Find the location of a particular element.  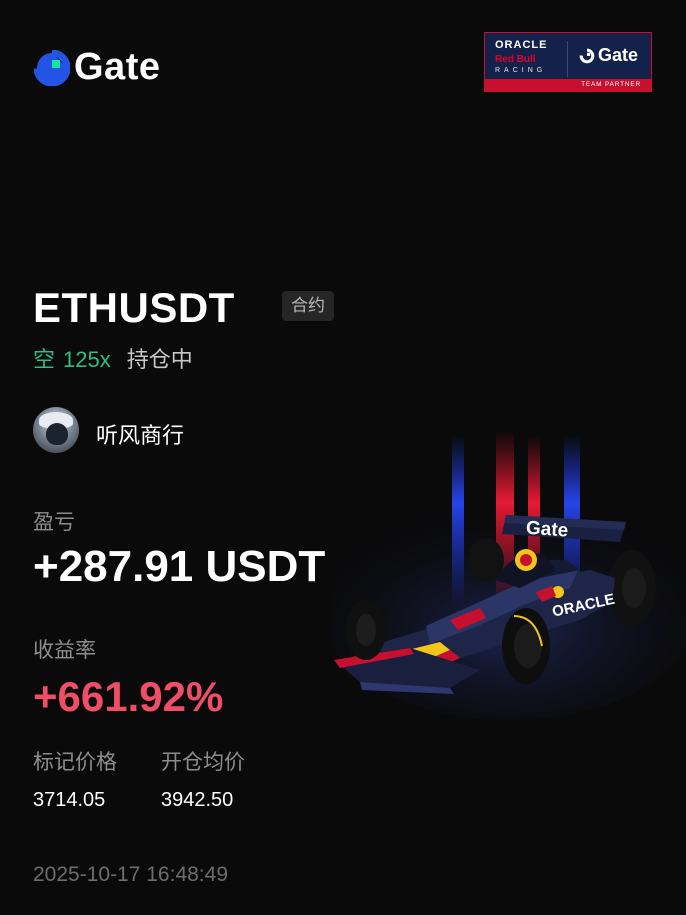

roi-label: 收益率 is located at coordinates (64, 650).